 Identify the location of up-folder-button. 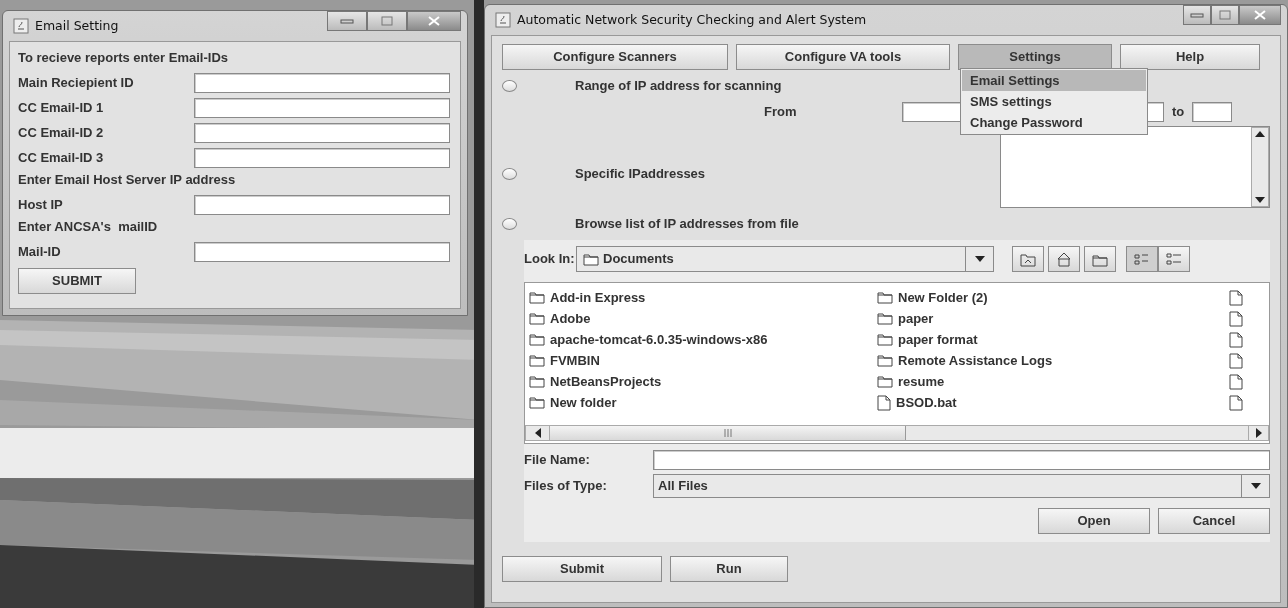
(1028, 259).